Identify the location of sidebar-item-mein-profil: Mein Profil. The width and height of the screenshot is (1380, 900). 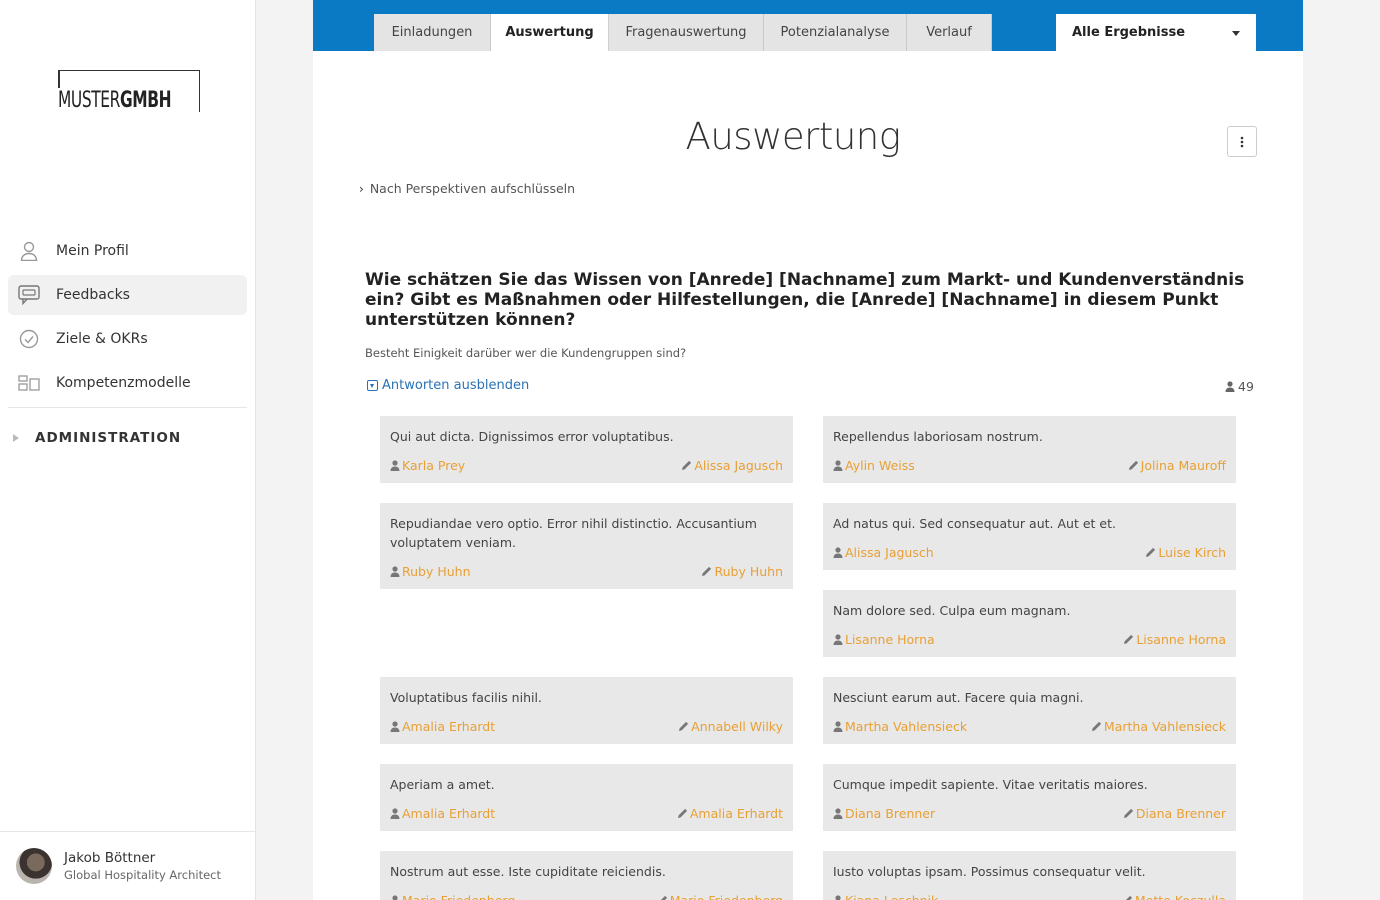
(127, 251).